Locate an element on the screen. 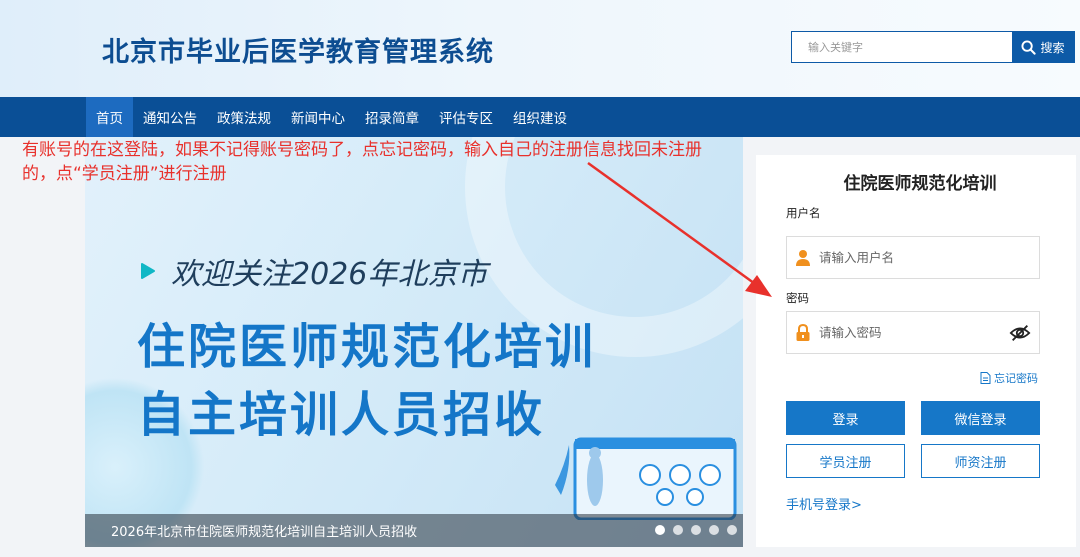 This screenshot has height=557, width=1080. banner-headline-1: 住院医师规范化培训 is located at coordinates (367, 347).